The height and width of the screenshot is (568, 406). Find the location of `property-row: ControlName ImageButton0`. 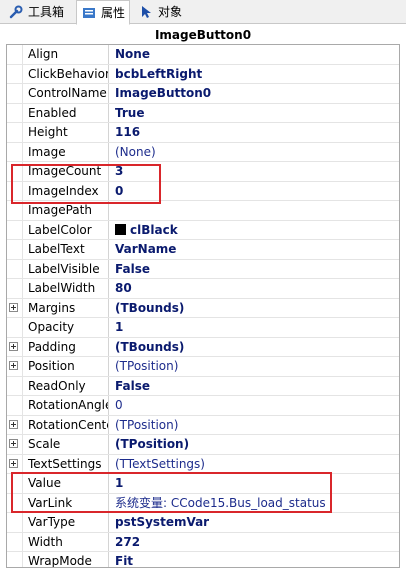

property-row: ControlName ImageButton0 is located at coordinates (203, 94).